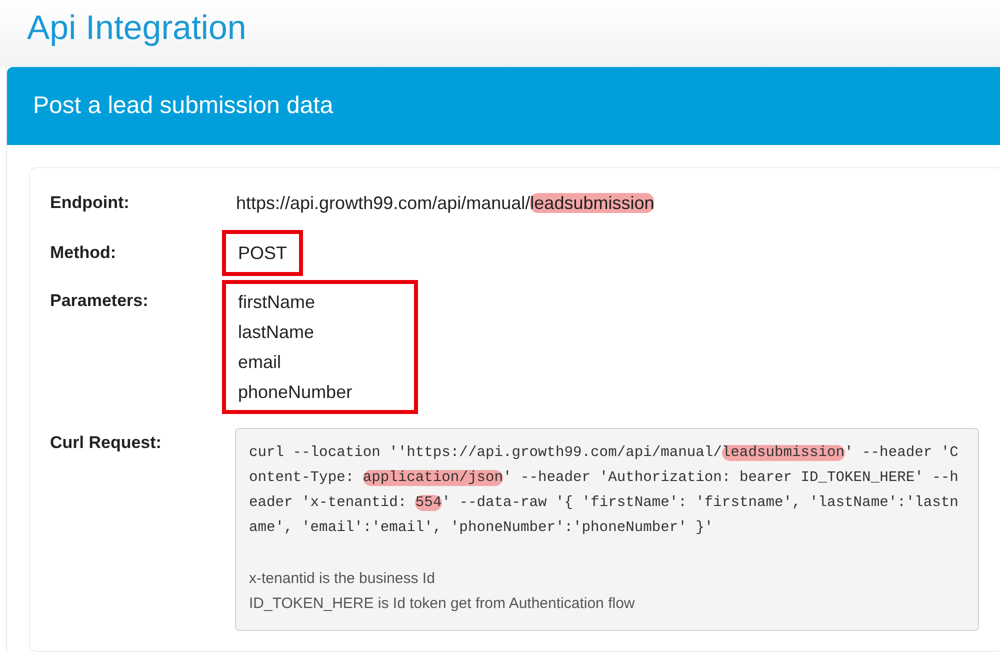 The width and height of the screenshot is (1000, 652). Describe the element at coordinates (442, 604) in the screenshot. I see `note-text: ID_TOKEN_HERE is Id token get from Authentication flow` at that location.